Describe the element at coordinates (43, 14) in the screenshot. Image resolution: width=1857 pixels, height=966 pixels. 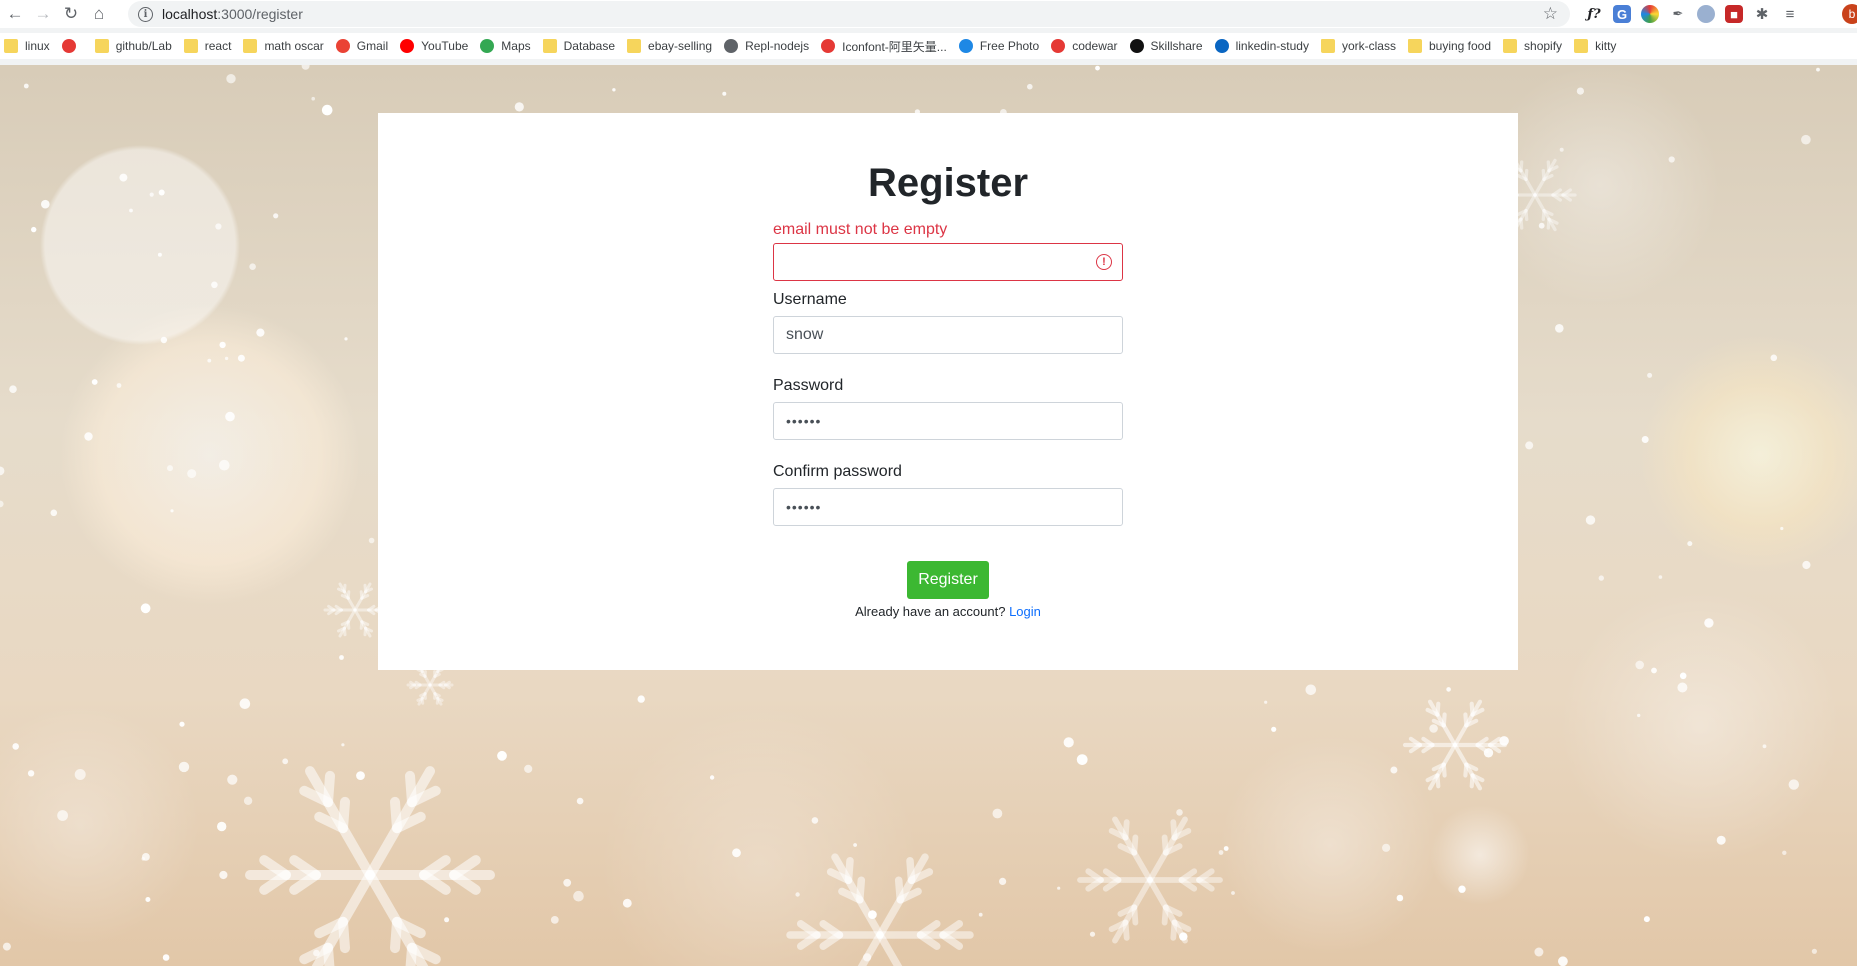
I see `forward-icon: →` at that location.